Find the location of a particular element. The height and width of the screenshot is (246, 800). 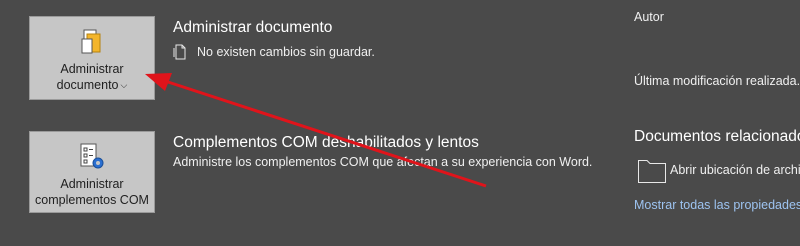

manage-document-label-line2: documento is located at coordinates (87, 85).